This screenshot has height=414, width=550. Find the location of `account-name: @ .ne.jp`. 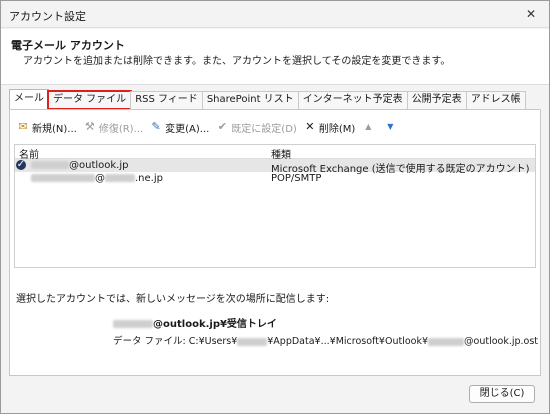

account-name: @ .ne.jp is located at coordinates (97, 178).